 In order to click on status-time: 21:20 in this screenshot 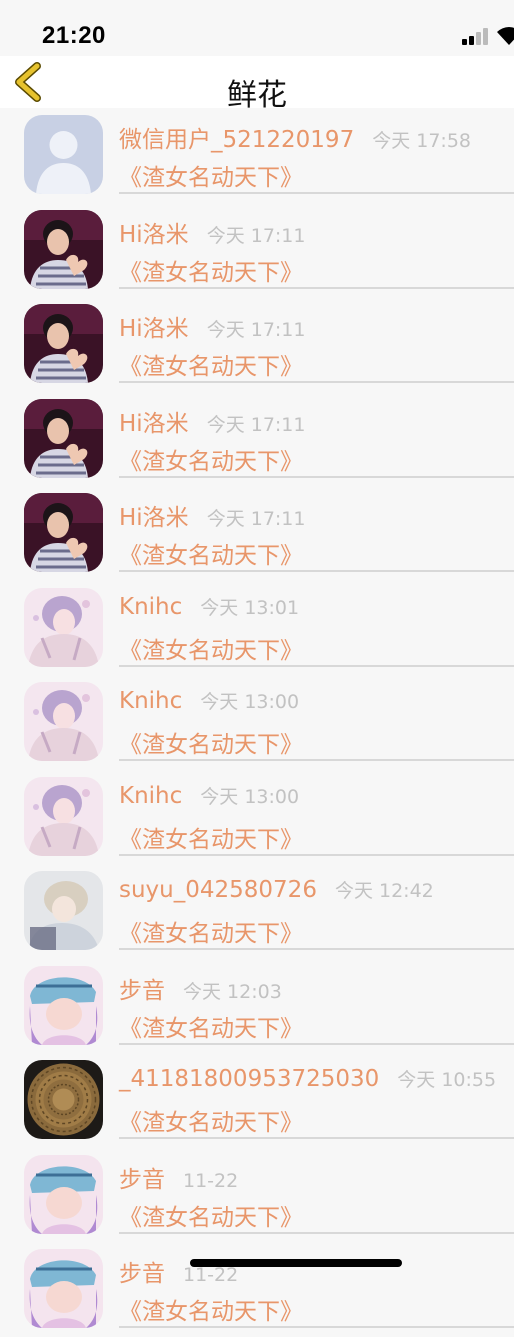, I will do `click(74, 35)`.